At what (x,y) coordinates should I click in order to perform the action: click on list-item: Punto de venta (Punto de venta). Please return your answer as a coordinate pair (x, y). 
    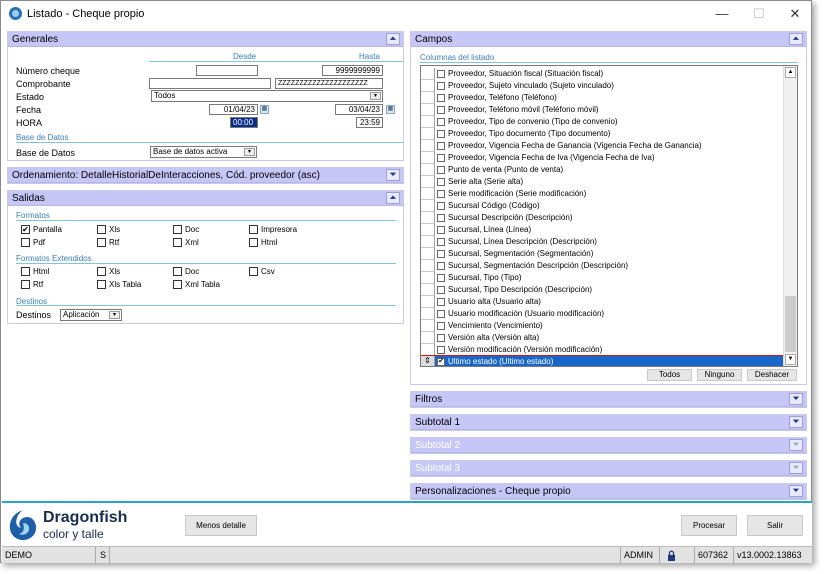
    Looking at the image, I should click on (602, 170).